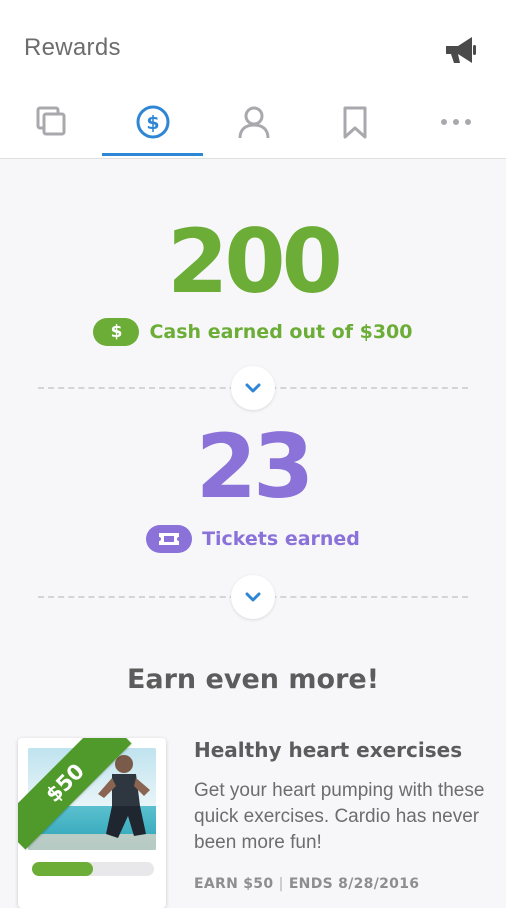  What do you see at coordinates (460, 50) in the screenshot?
I see `megaphone-icon` at bounding box center [460, 50].